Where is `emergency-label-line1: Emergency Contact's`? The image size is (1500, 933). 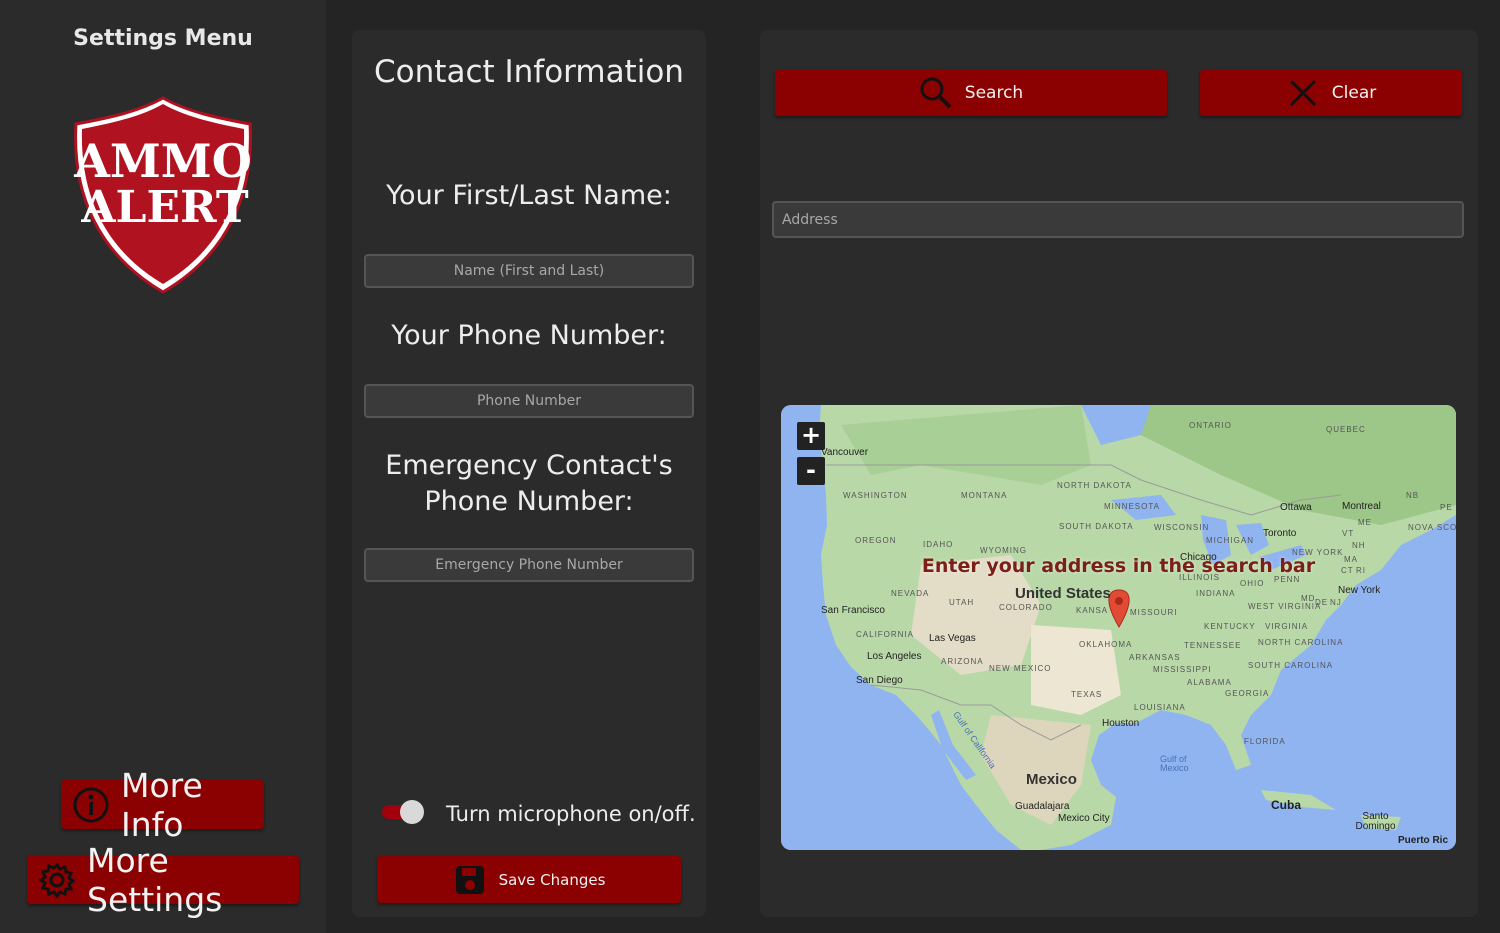 emergency-label-line1: Emergency Contact's is located at coordinates (529, 465).